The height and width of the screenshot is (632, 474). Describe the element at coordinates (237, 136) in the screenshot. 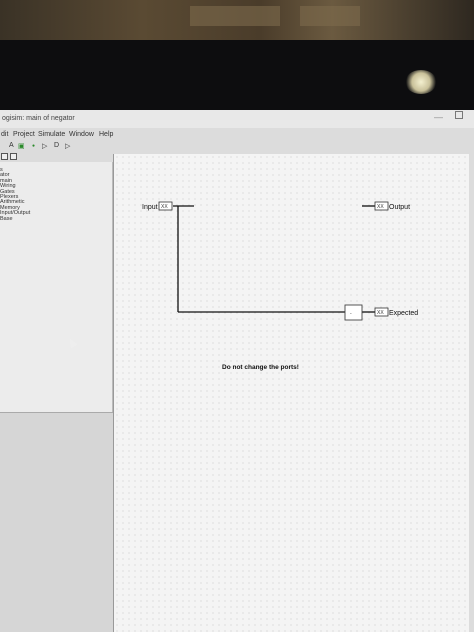

I see `menu-bar: dit Project Simulate Window Help` at that location.